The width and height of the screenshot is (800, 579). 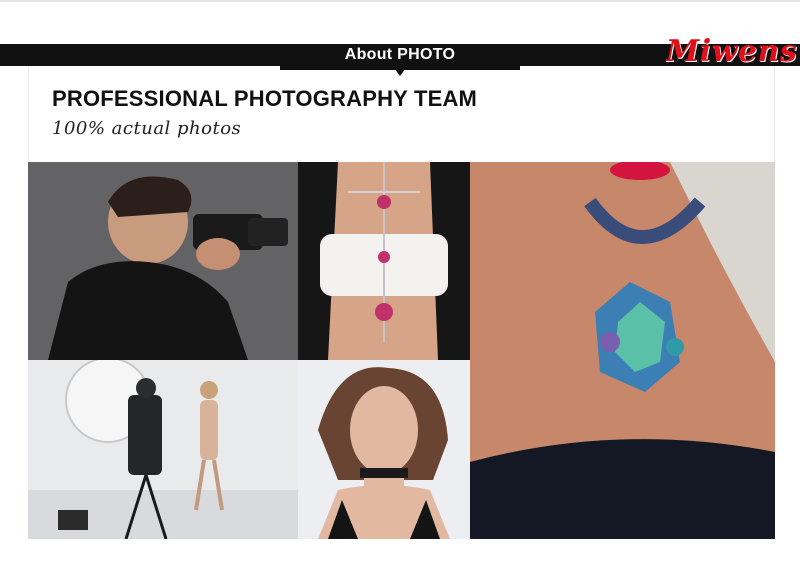 I want to click on photo-studio-shoot, so click(x=163, y=449).